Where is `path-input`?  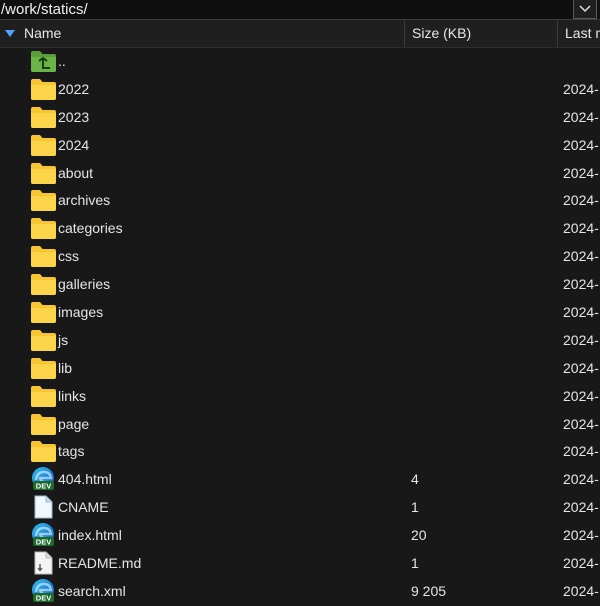
path-input is located at coordinates (286, 9).